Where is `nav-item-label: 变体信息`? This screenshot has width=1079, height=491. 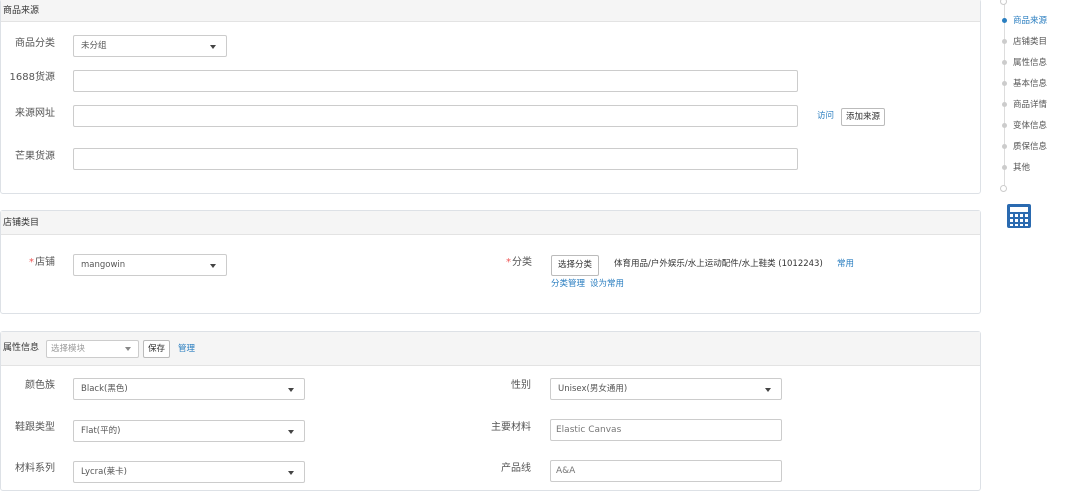
nav-item-label: 变体信息 is located at coordinates (1030, 126).